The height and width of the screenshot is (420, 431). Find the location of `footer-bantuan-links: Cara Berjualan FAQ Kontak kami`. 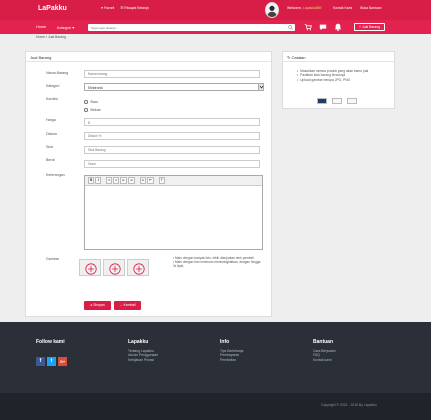

footer-bantuan-links: Cara Berjualan FAQ Kontak kami is located at coordinates (324, 355).